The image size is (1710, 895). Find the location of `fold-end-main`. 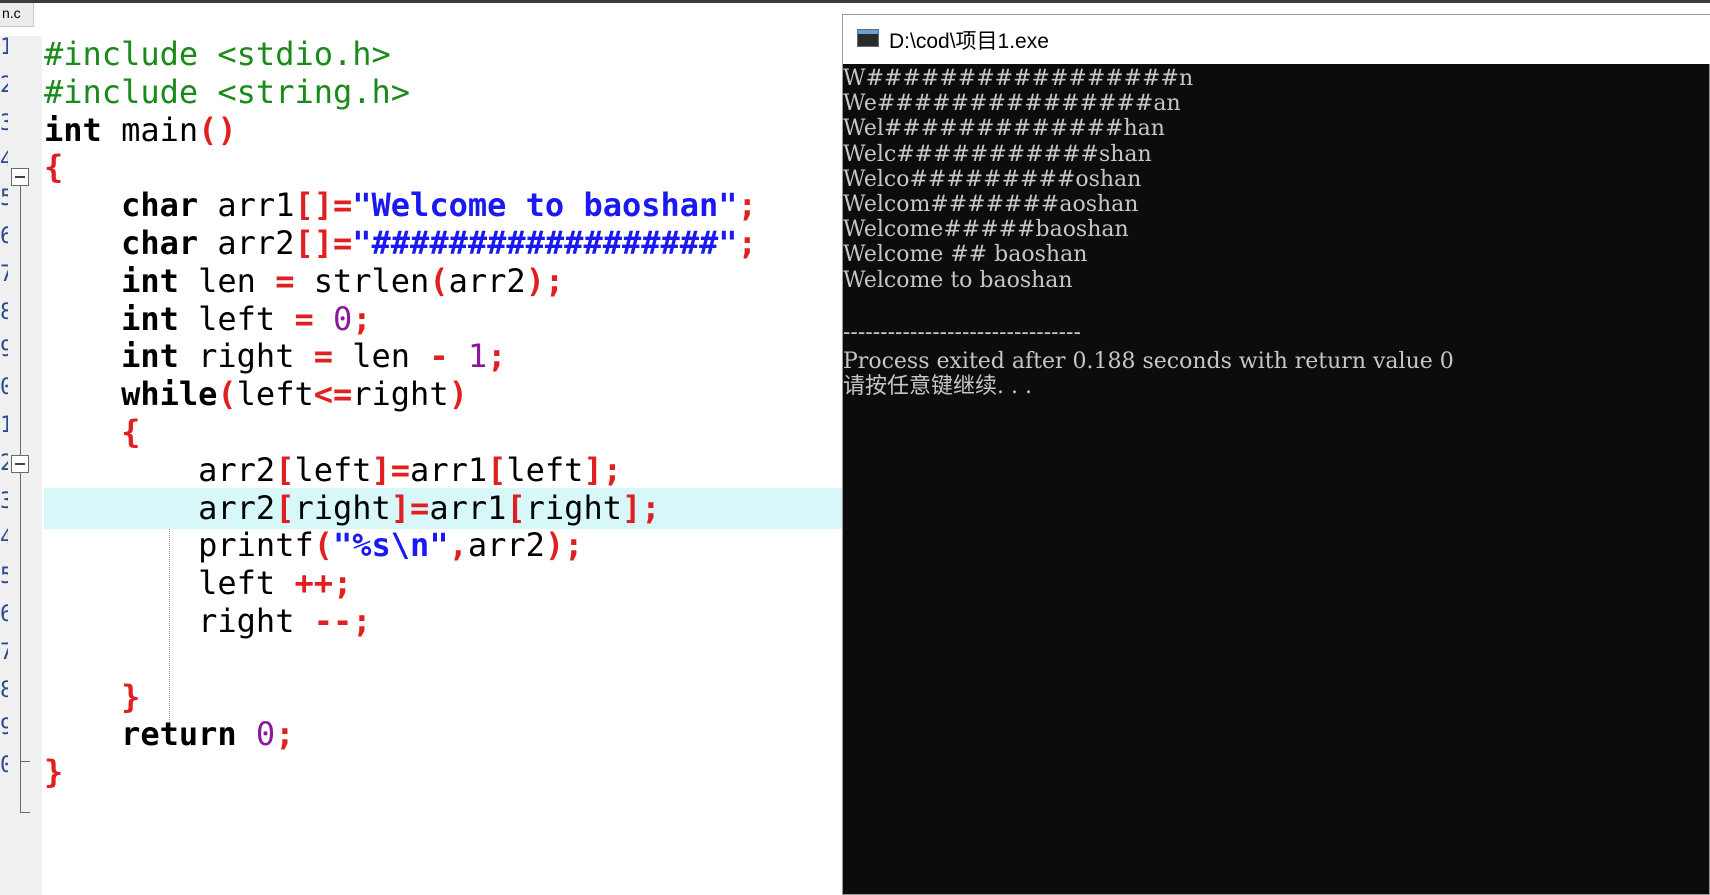

fold-end-main is located at coordinates (25, 812).